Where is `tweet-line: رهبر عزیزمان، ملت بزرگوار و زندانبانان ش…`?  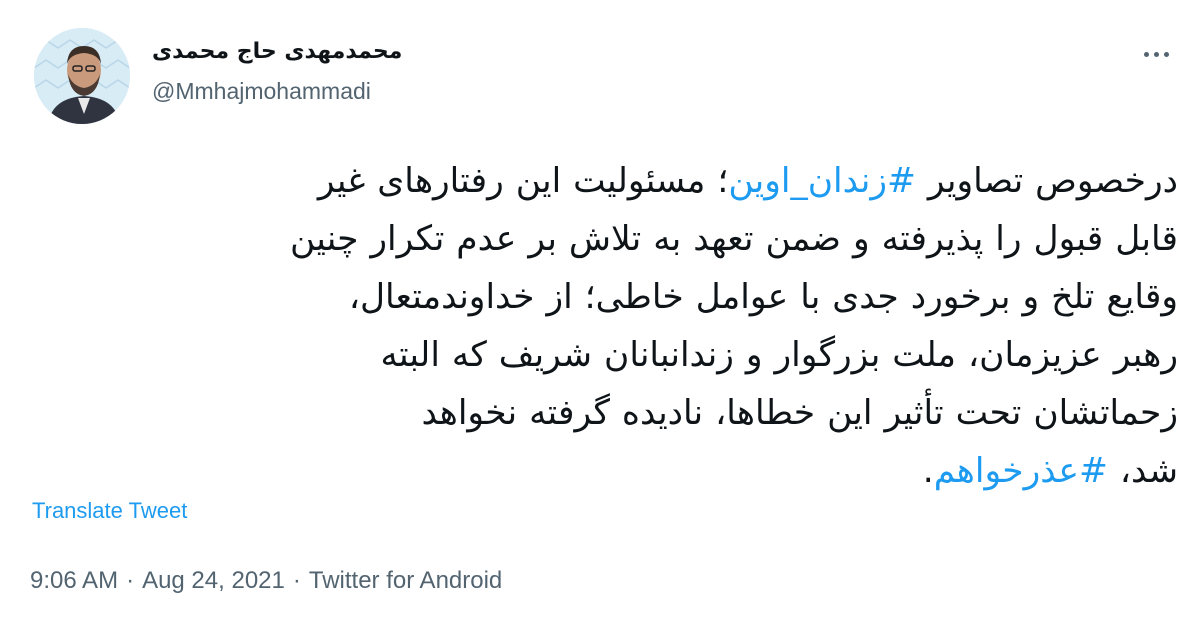
tweet-line: رهبر عزیزمان، ملت بزرگوار و زندانبانان ش… is located at coordinates (779, 355).